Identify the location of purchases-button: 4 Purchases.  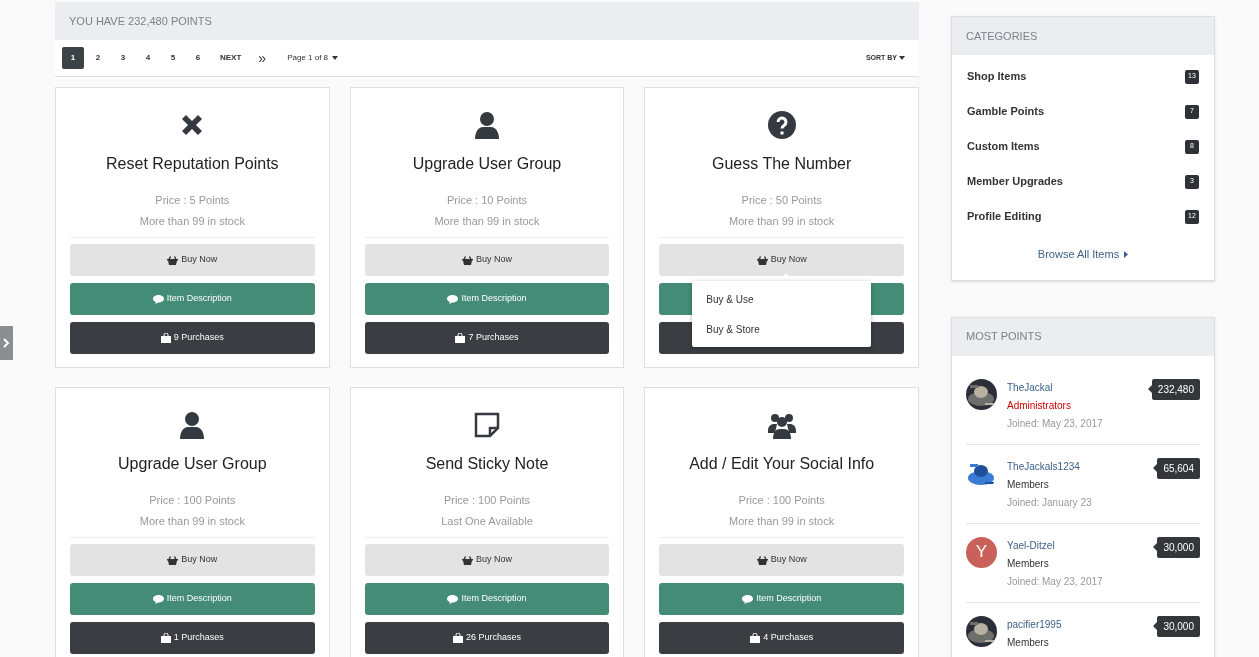
(781, 638).